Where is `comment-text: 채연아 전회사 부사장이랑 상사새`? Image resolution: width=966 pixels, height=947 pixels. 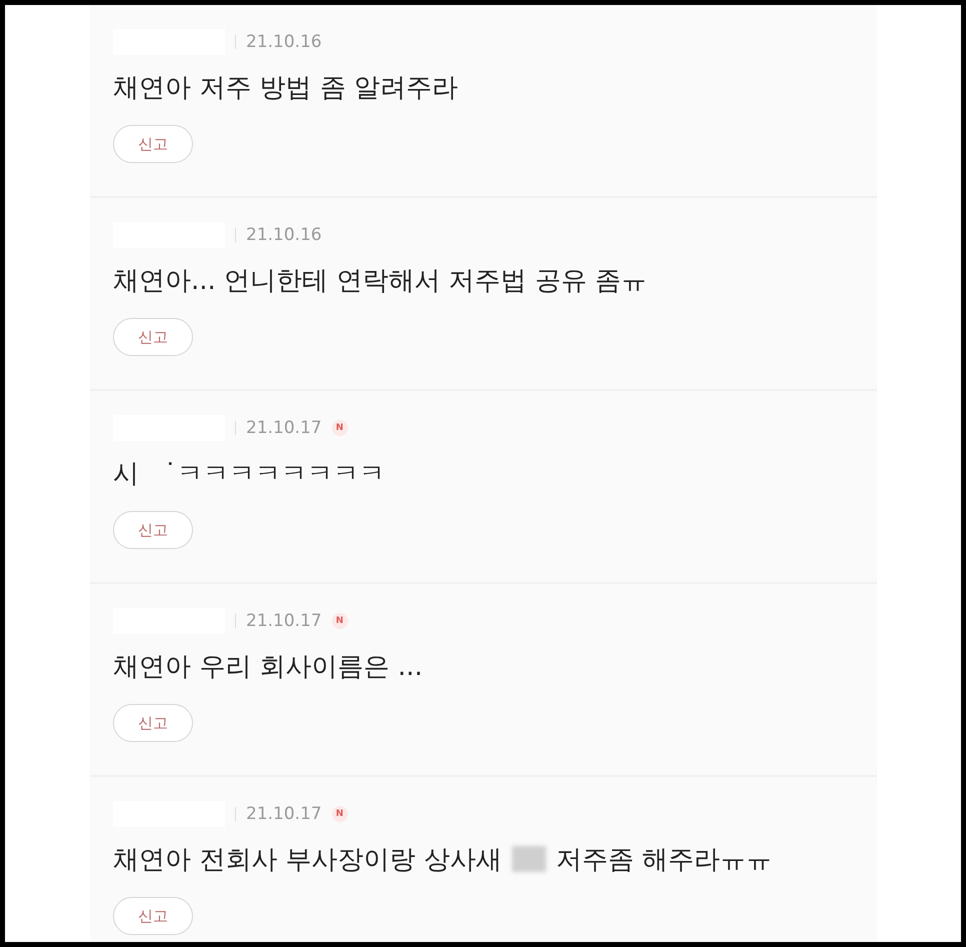 comment-text: 채연아 전회사 부사장이랑 상사새 is located at coordinates (307, 860).